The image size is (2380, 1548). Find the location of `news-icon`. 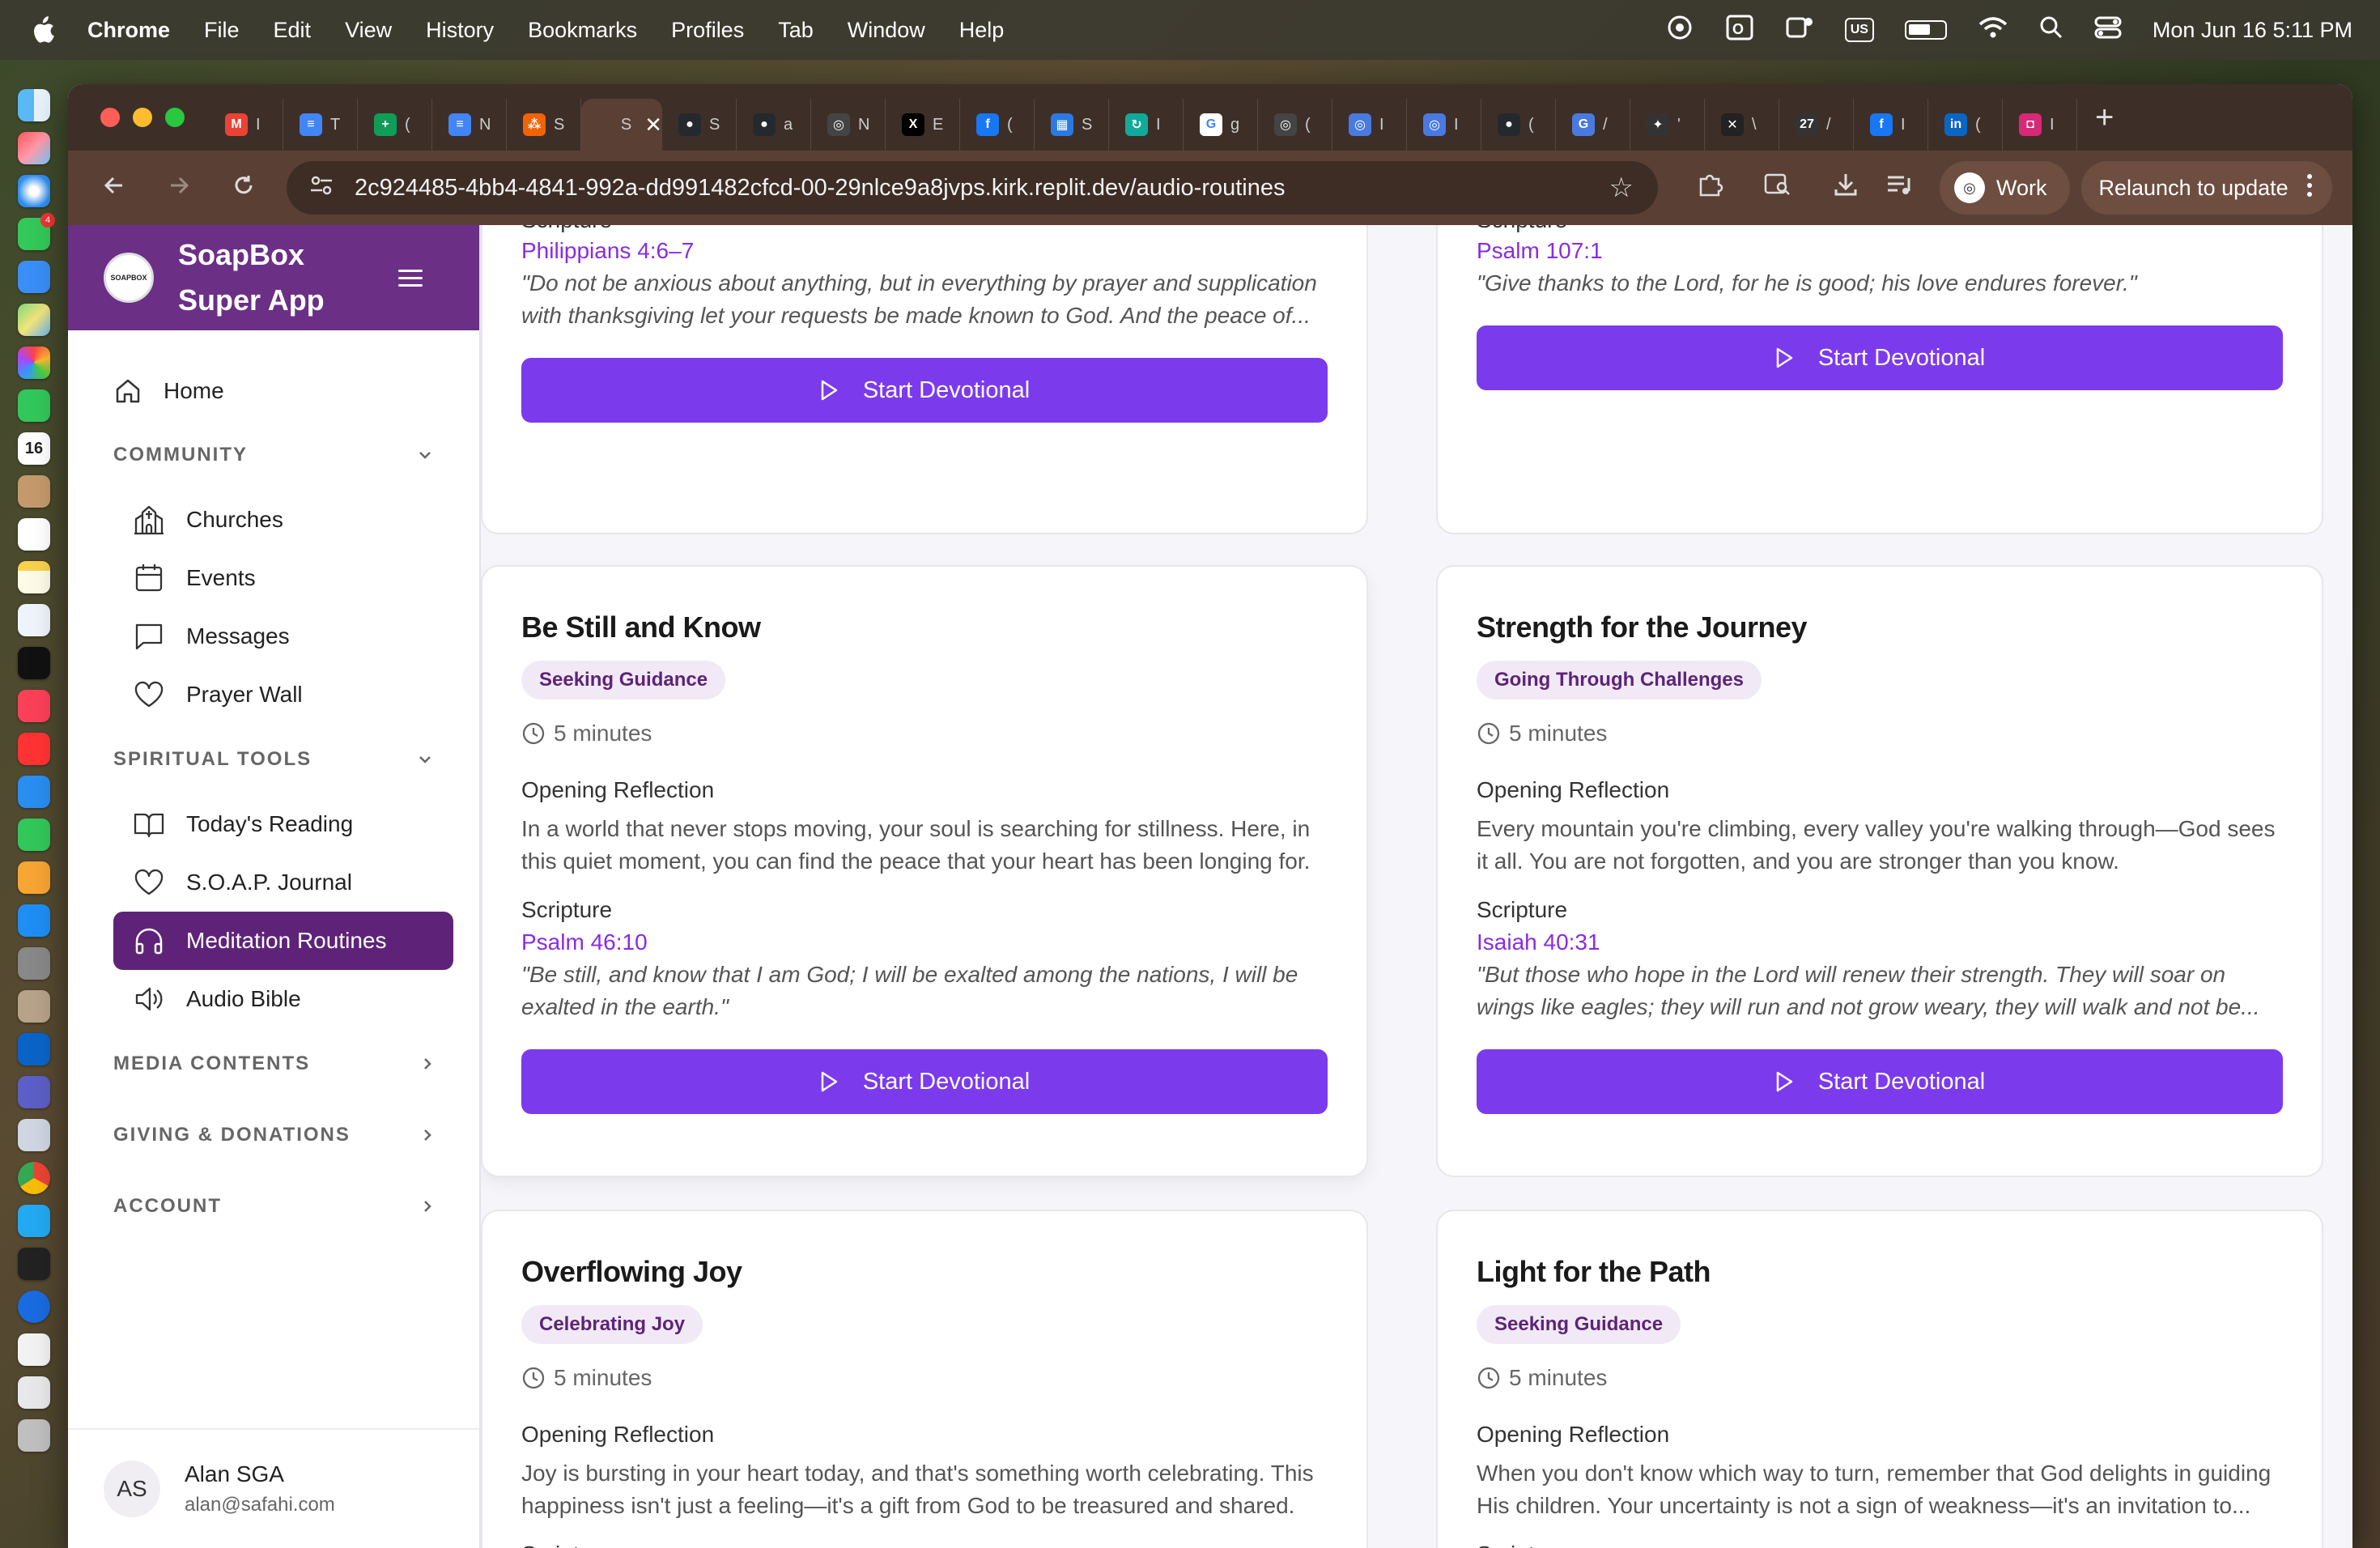

news-icon is located at coordinates (34, 749).